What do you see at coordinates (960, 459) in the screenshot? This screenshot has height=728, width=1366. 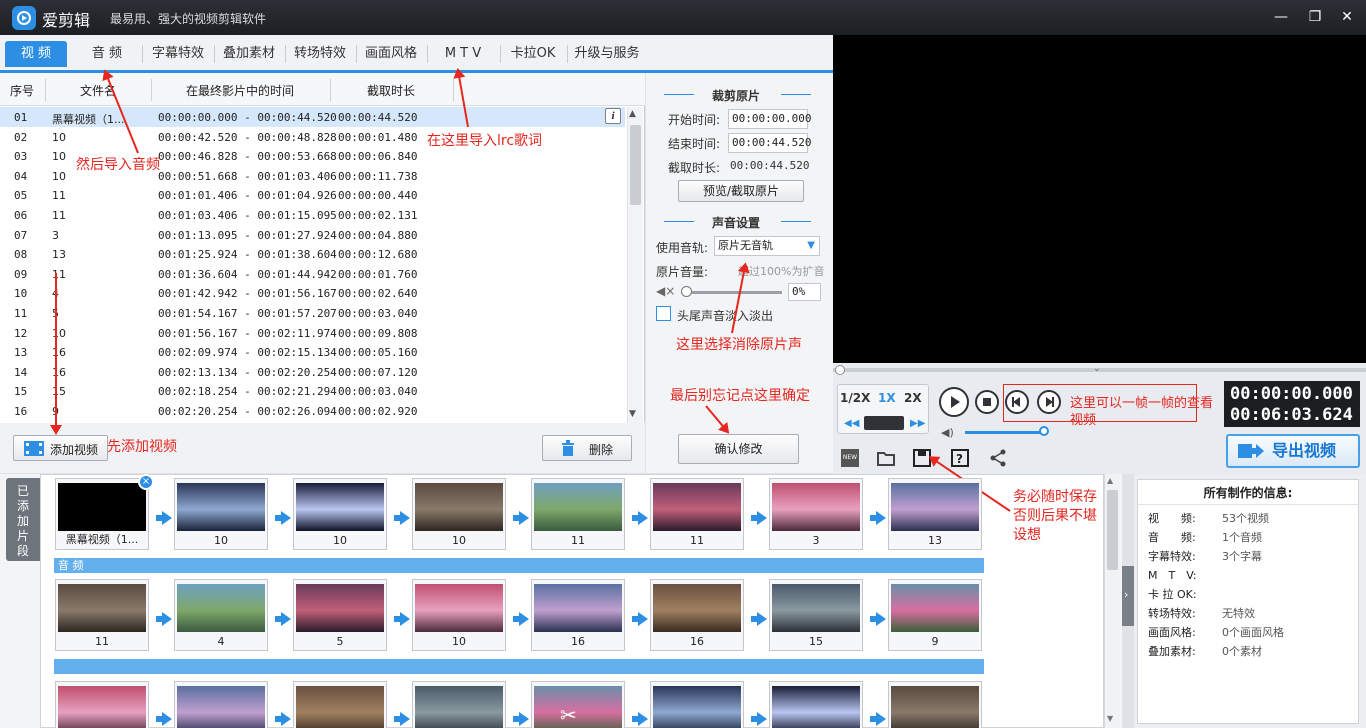 I see `help-icon: ?` at bounding box center [960, 459].